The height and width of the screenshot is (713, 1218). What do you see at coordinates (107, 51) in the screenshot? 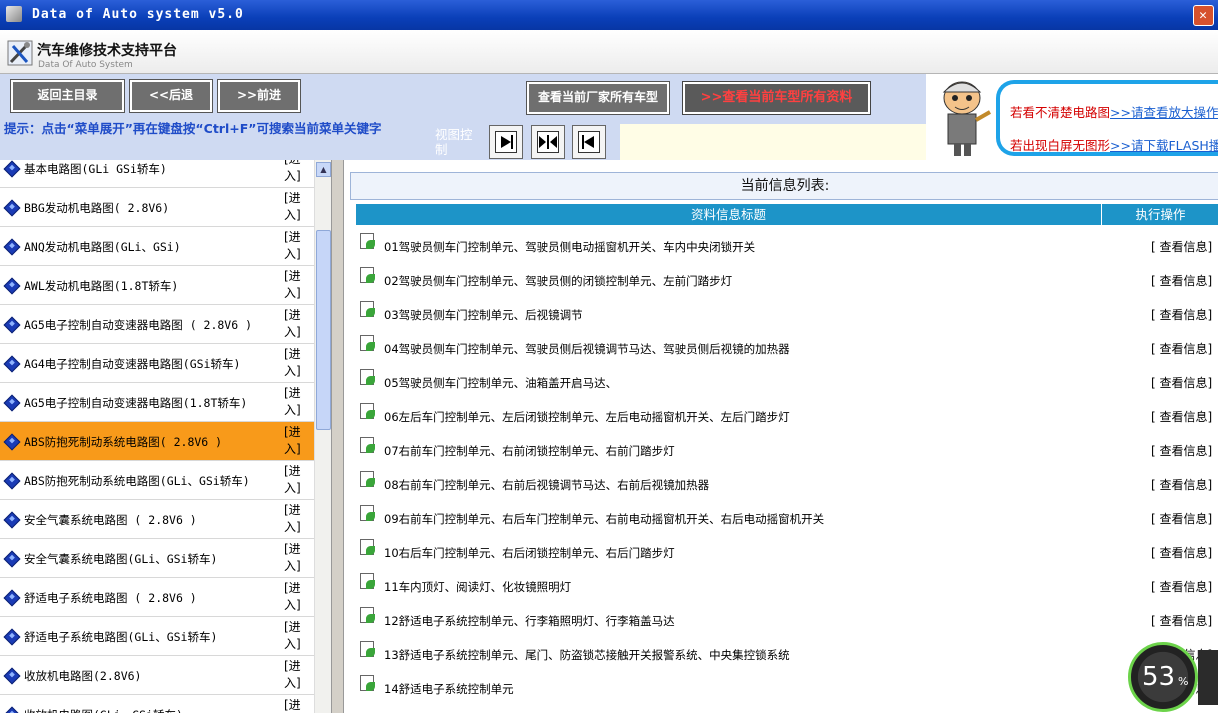
I see `app-title: 汽车维修技术支持平台` at bounding box center [107, 51].